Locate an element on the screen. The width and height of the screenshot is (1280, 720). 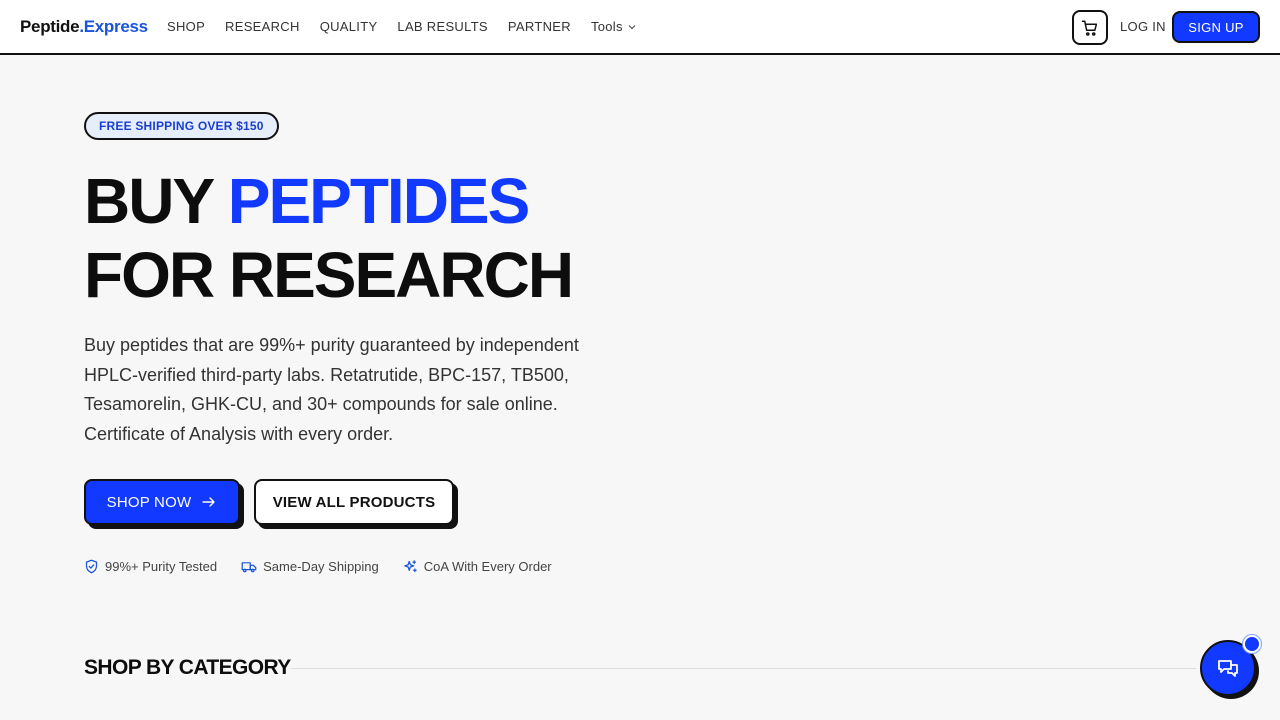
shield-check-icon is located at coordinates (91, 566).